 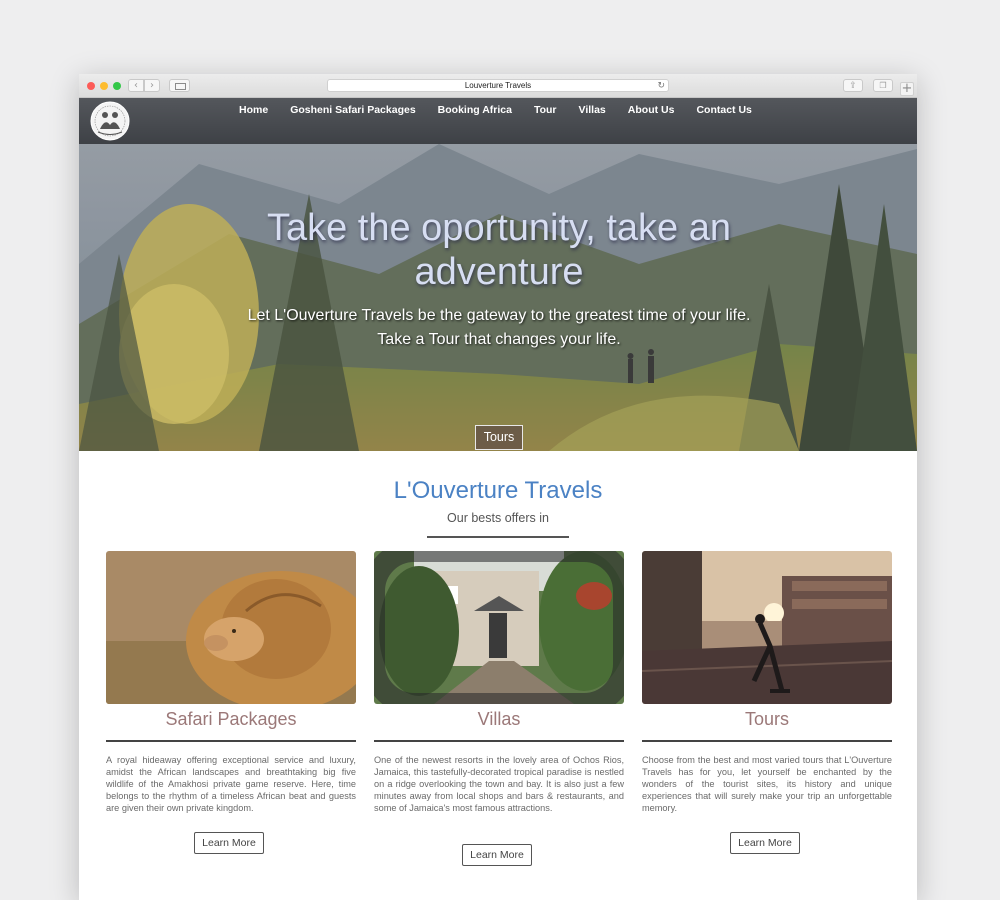 I want to click on hero-tours-button: Tours, so click(x=499, y=437).